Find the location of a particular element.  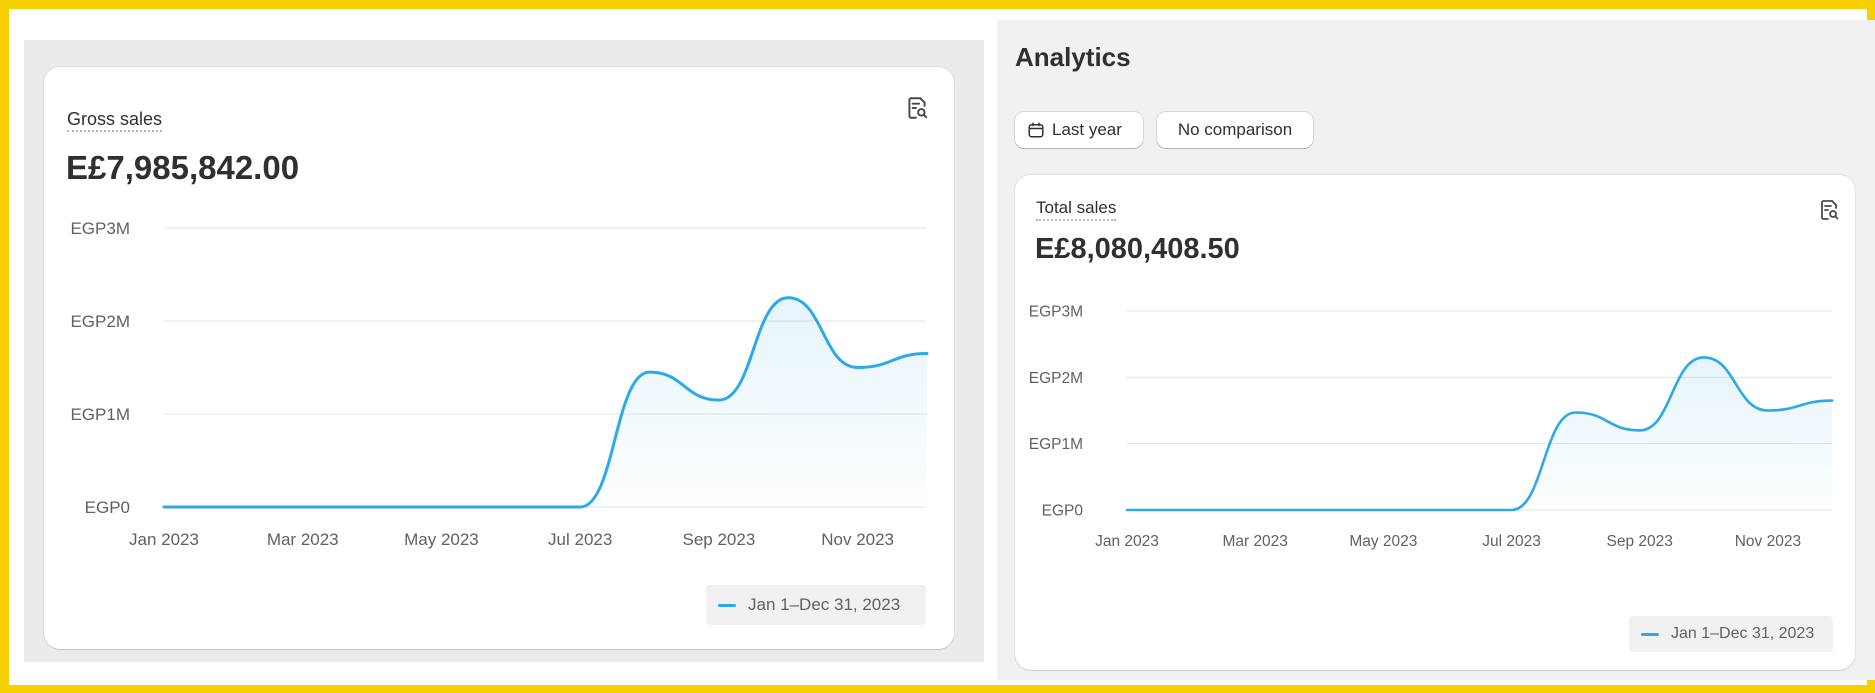

total-sales-legend: Jan 1–Dec 31, 2023 is located at coordinates (1731, 634).